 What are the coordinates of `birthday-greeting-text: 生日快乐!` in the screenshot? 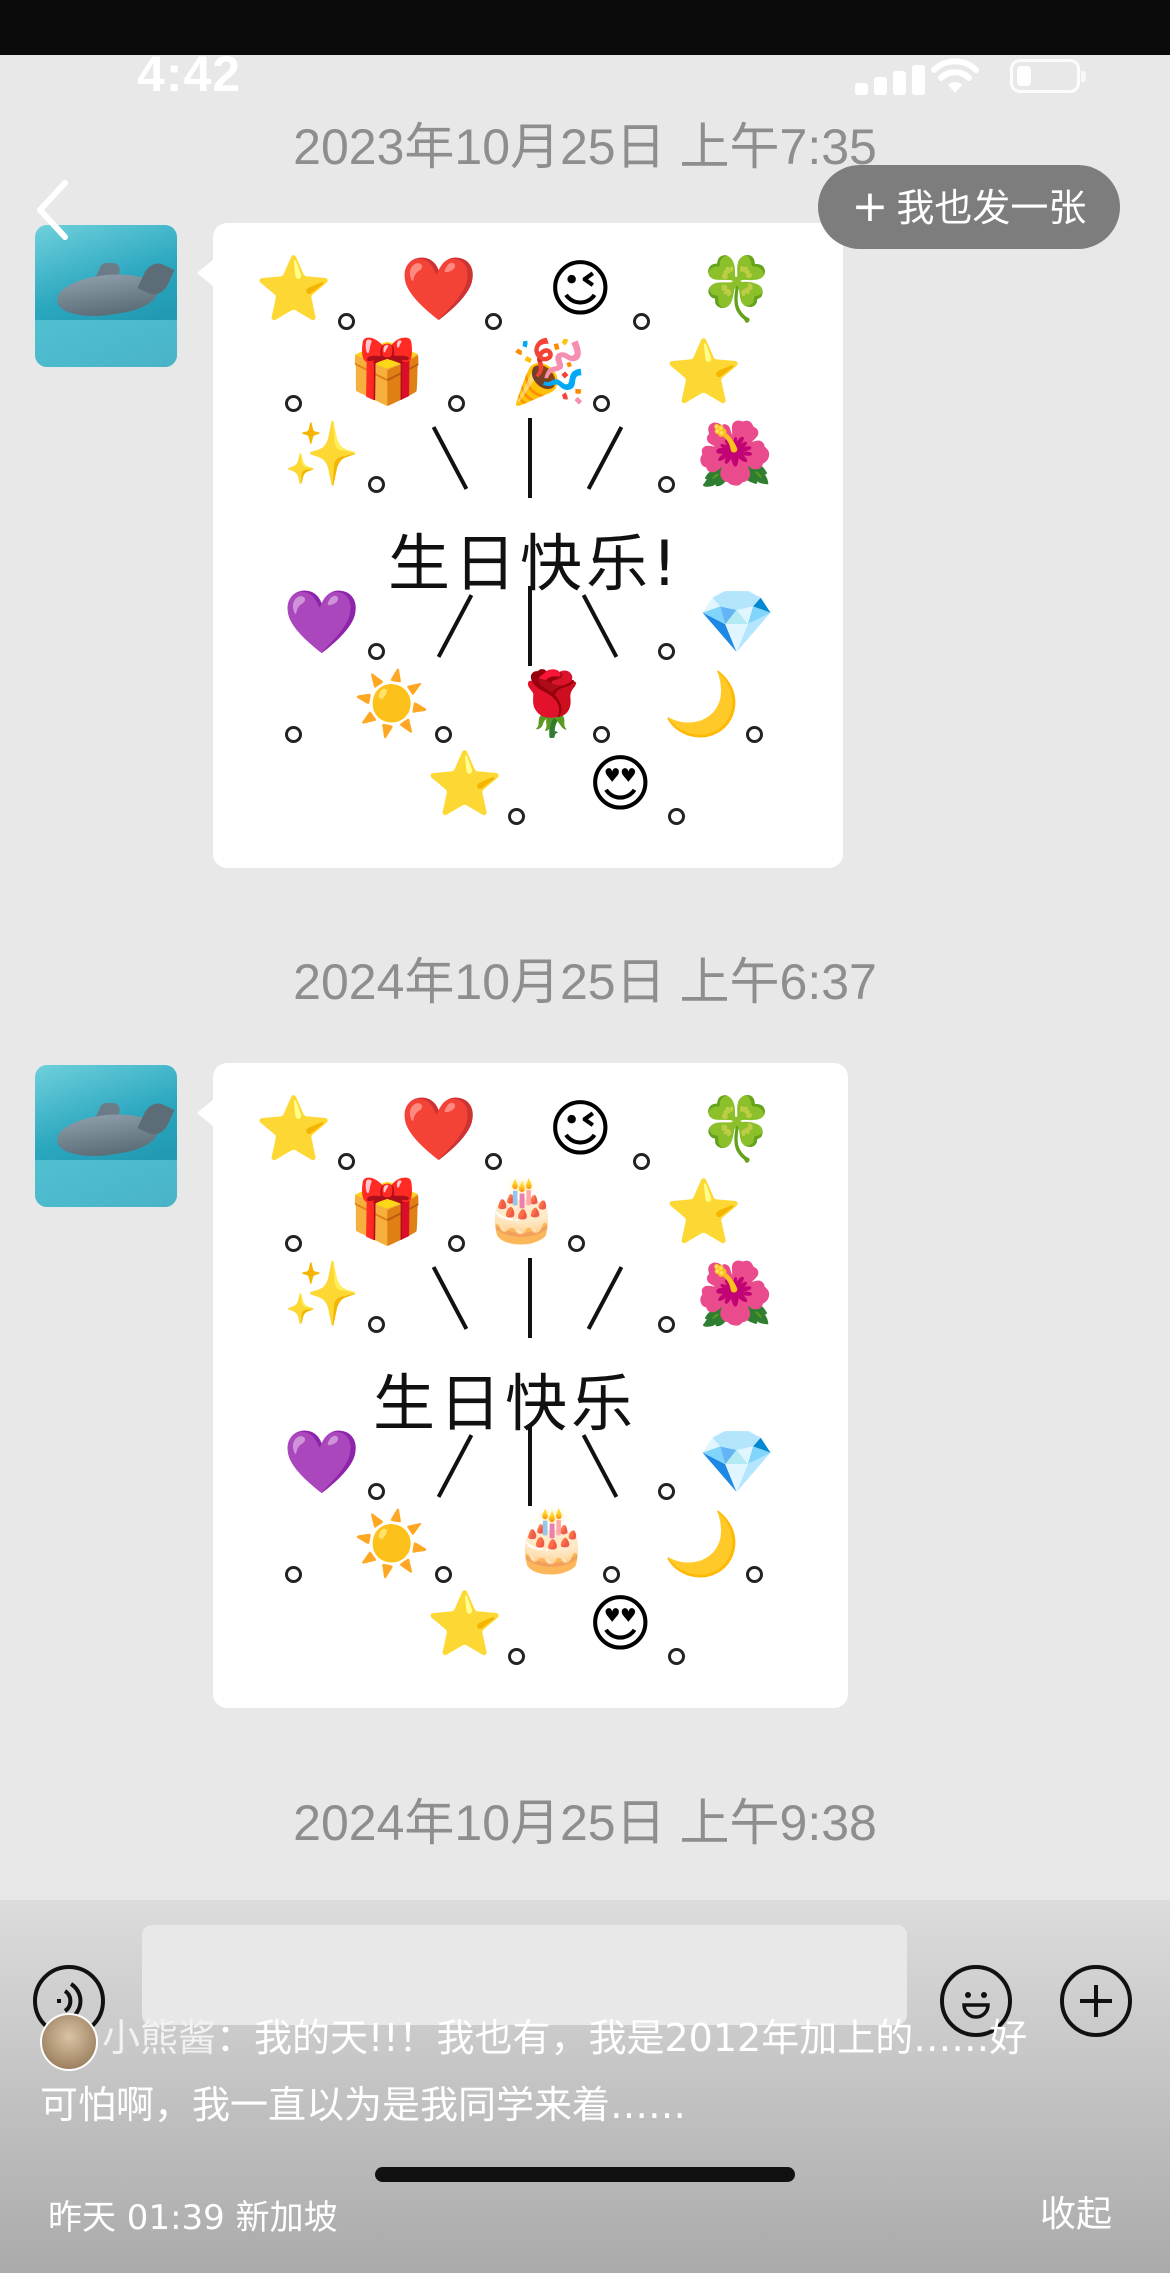 It's located at (534, 563).